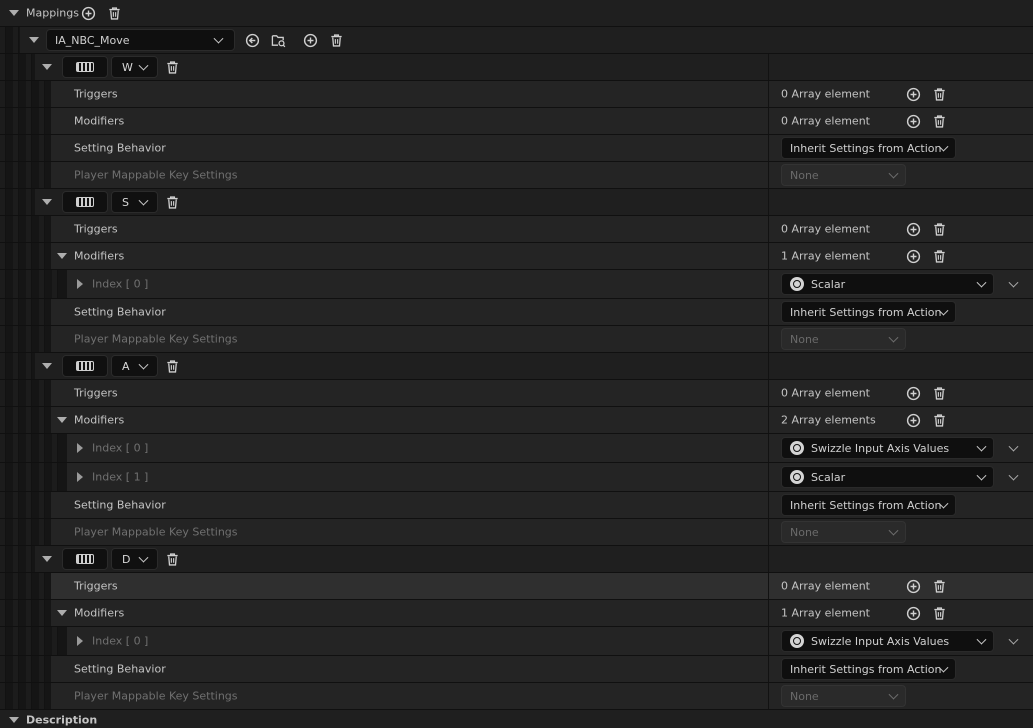  Describe the element at coordinates (278, 40) in the screenshot. I see `browse-asset-button` at that location.